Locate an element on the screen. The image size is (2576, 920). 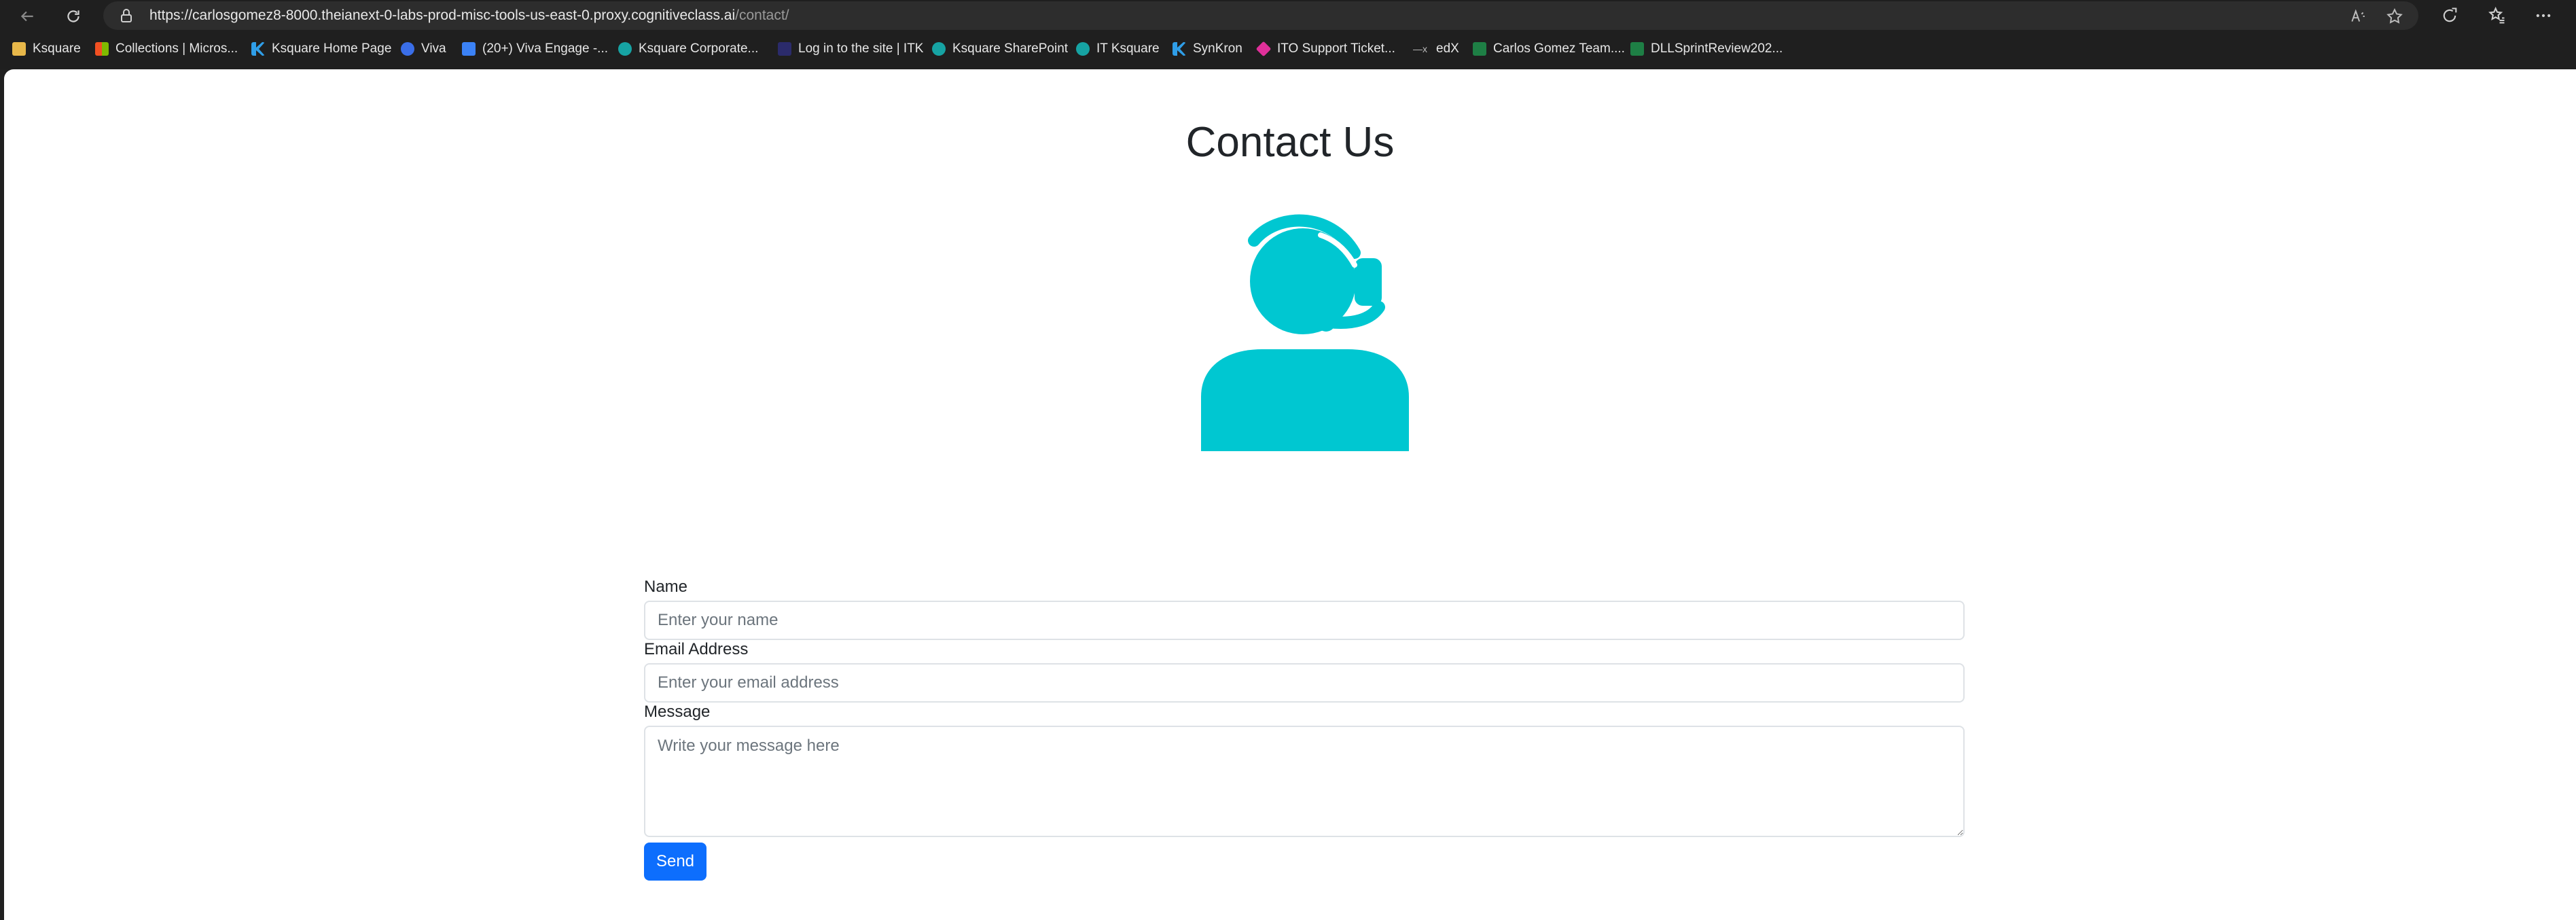
bookmark-label: Viva is located at coordinates (434, 48).